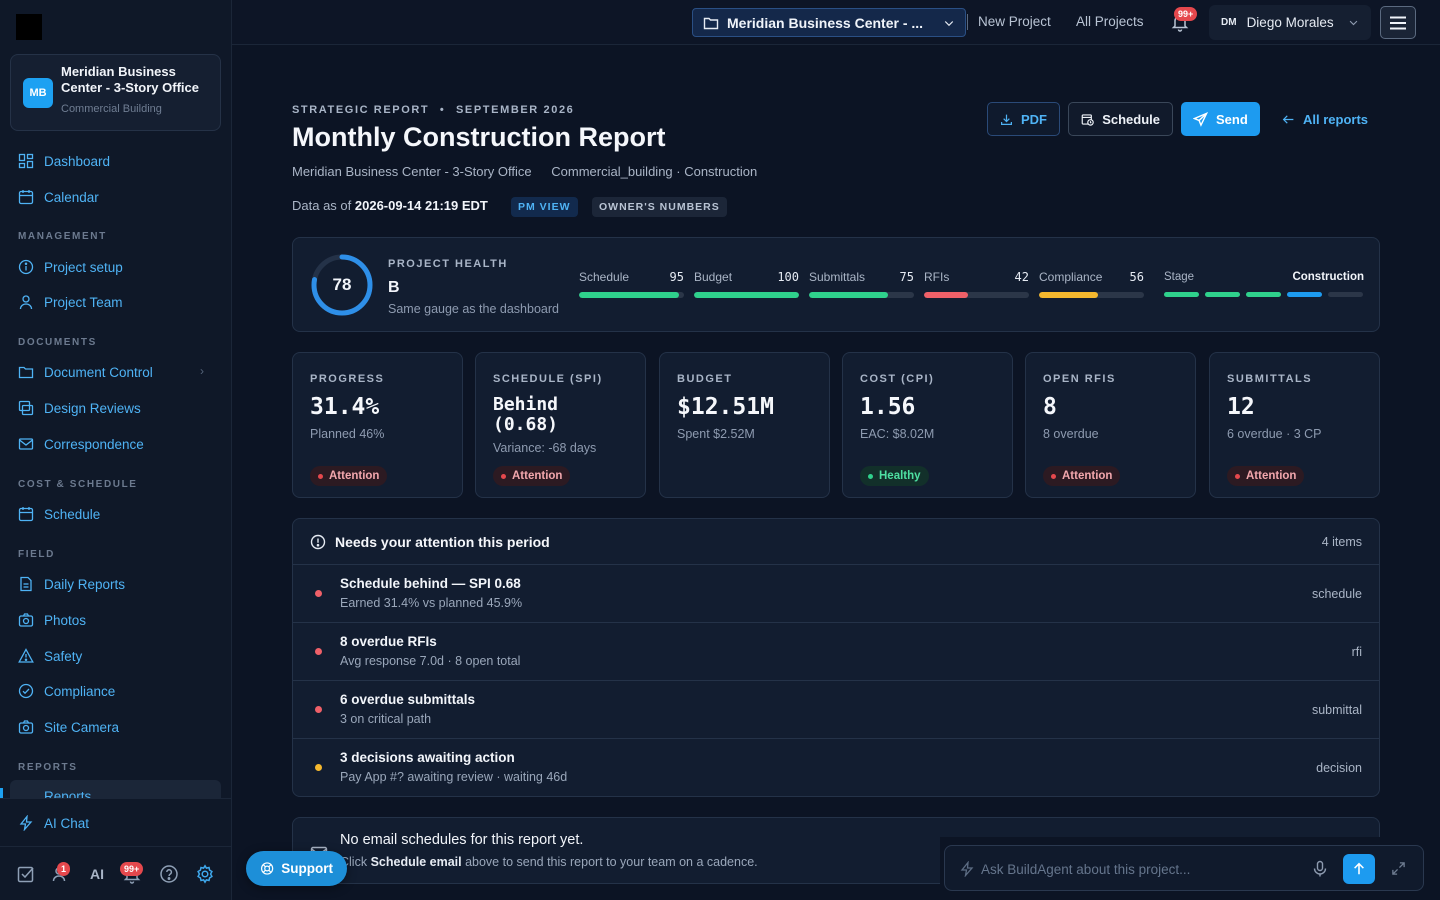  What do you see at coordinates (80, 691) in the screenshot?
I see `sidebar-item-label: Compliance` at bounding box center [80, 691].